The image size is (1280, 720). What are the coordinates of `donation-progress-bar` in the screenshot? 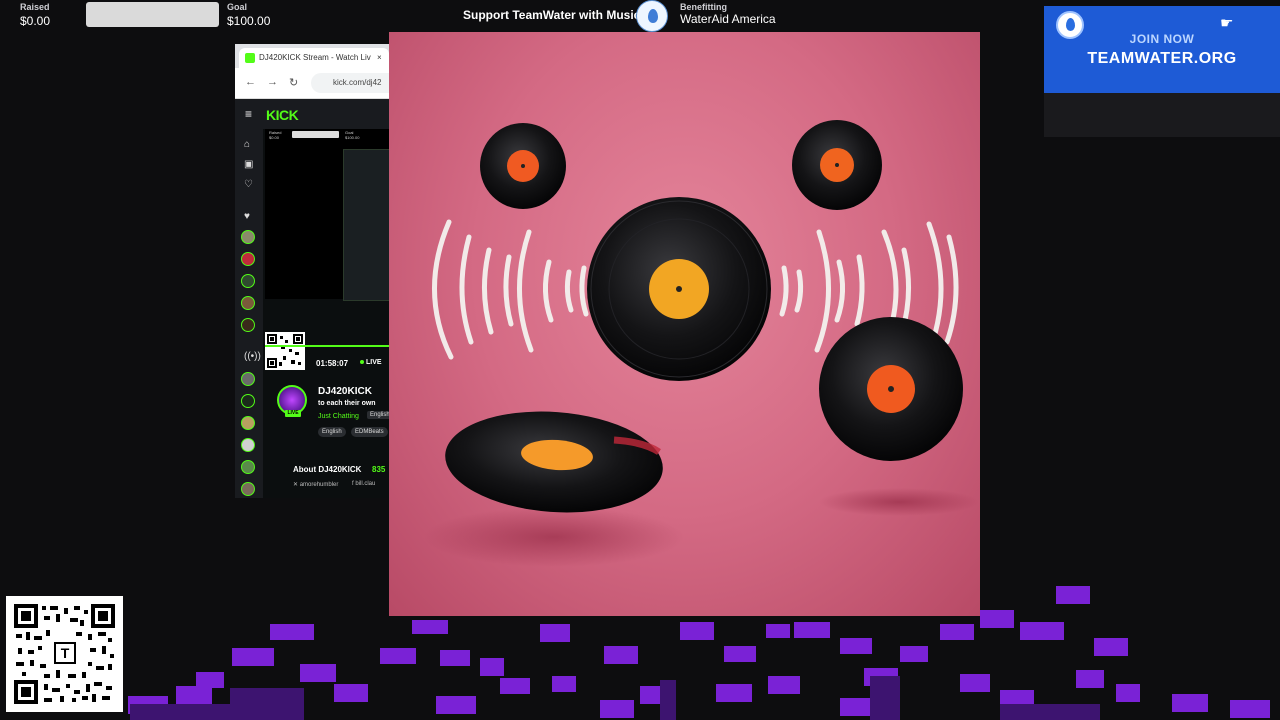 It's located at (152, 14).